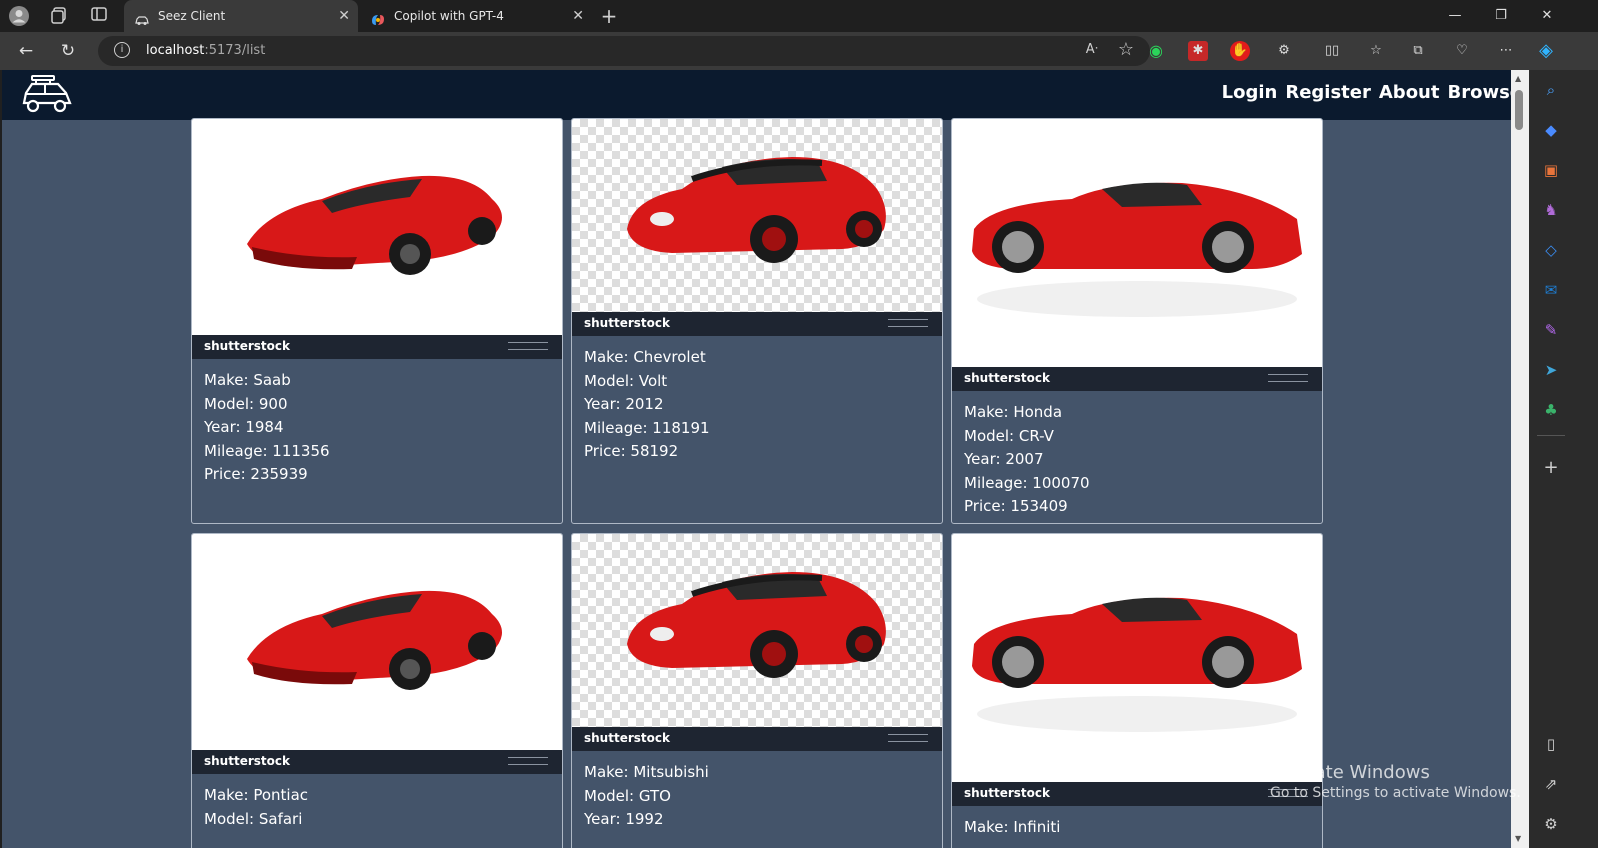  Describe the element at coordinates (627, 795) in the screenshot. I see `car-model: Model: GTO` at that location.